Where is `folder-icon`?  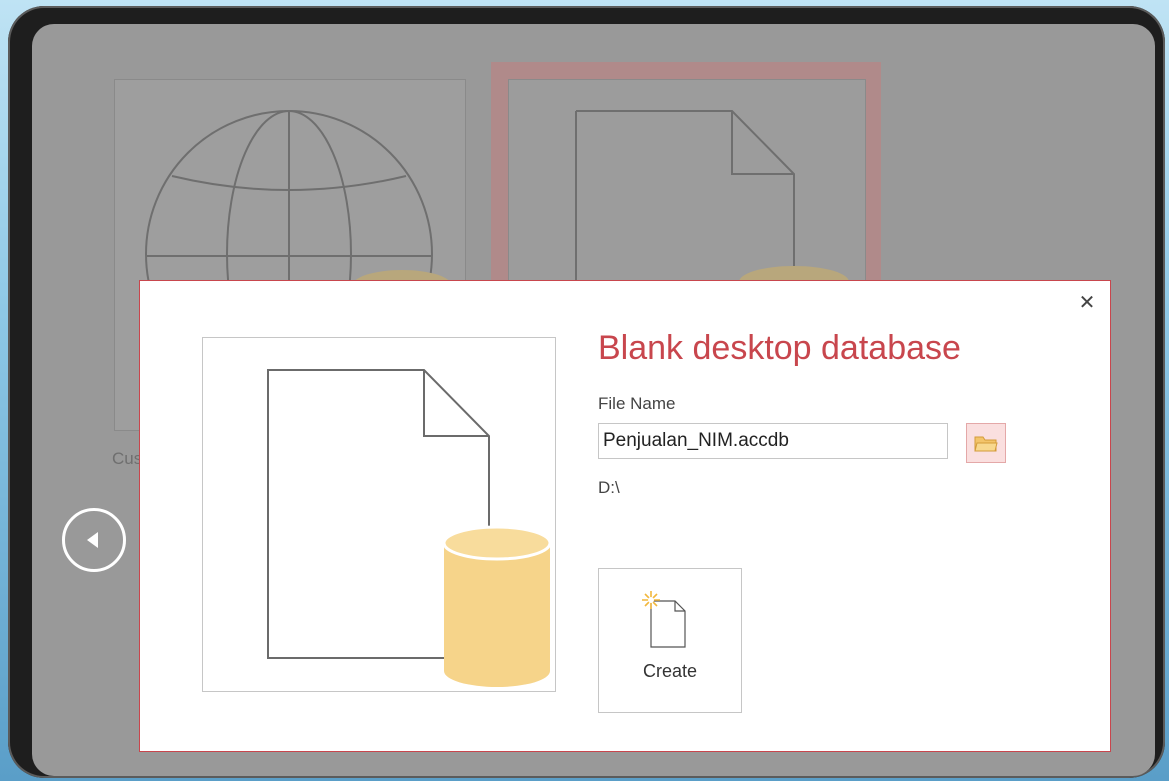
folder-icon is located at coordinates (986, 444).